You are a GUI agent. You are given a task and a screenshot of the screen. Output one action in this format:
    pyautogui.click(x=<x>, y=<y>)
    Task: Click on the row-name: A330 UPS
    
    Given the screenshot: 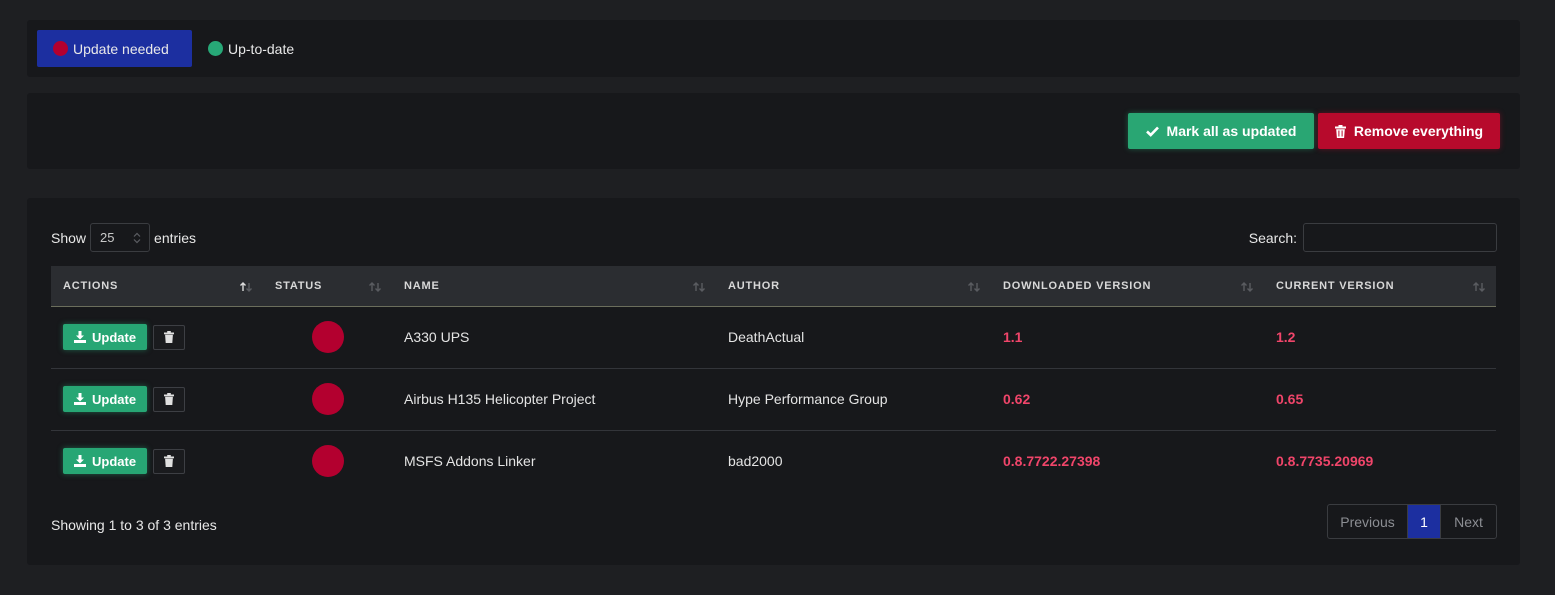 What is the action you would take?
    pyautogui.click(x=437, y=337)
    